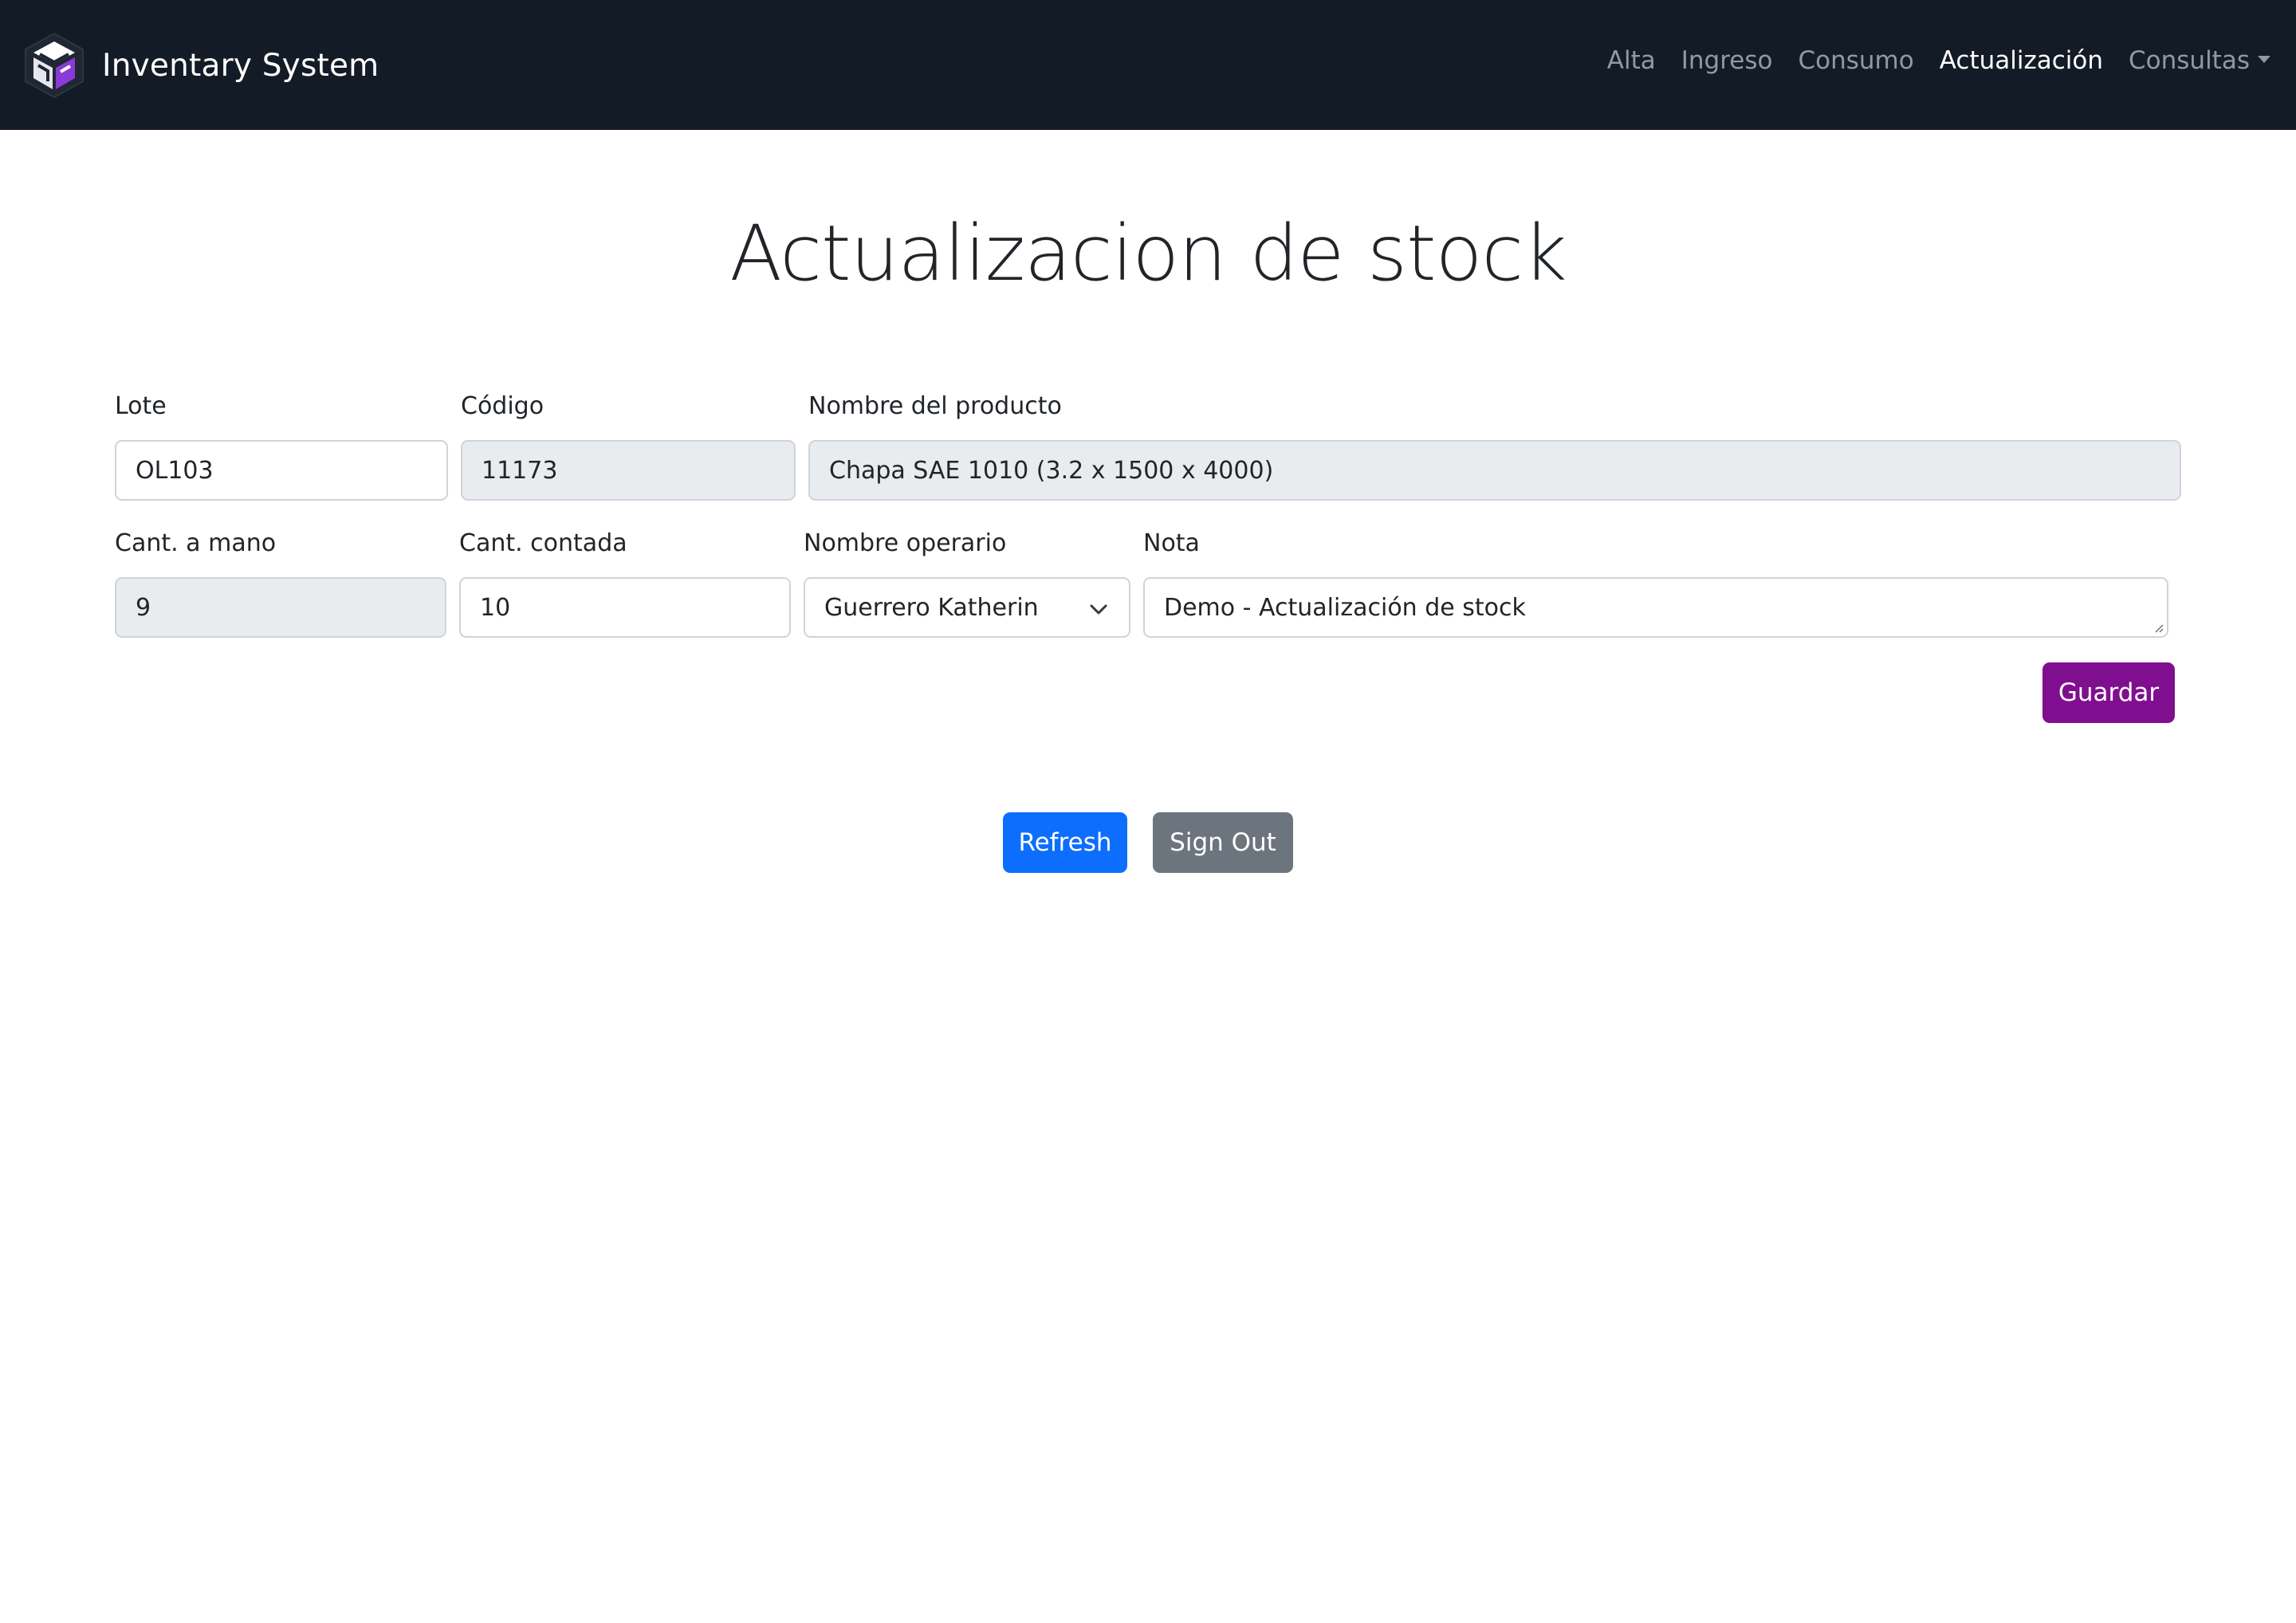  I want to click on cant-contada-input: 10, so click(625, 607).